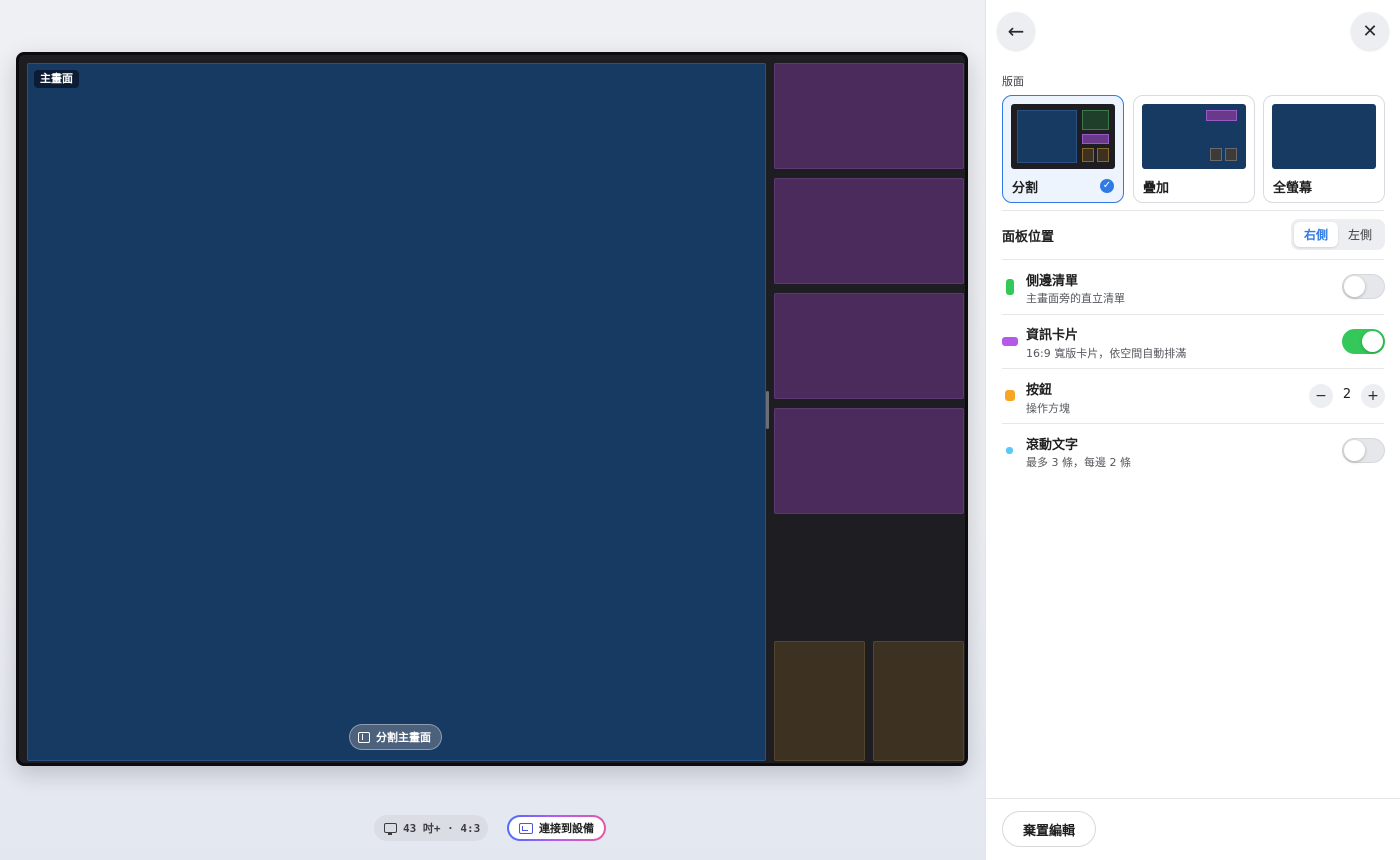 Image resolution: width=1400 pixels, height=860 pixels. I want to click on screen-size-label: 43 吋+ · 4:3, so click(442, 828).